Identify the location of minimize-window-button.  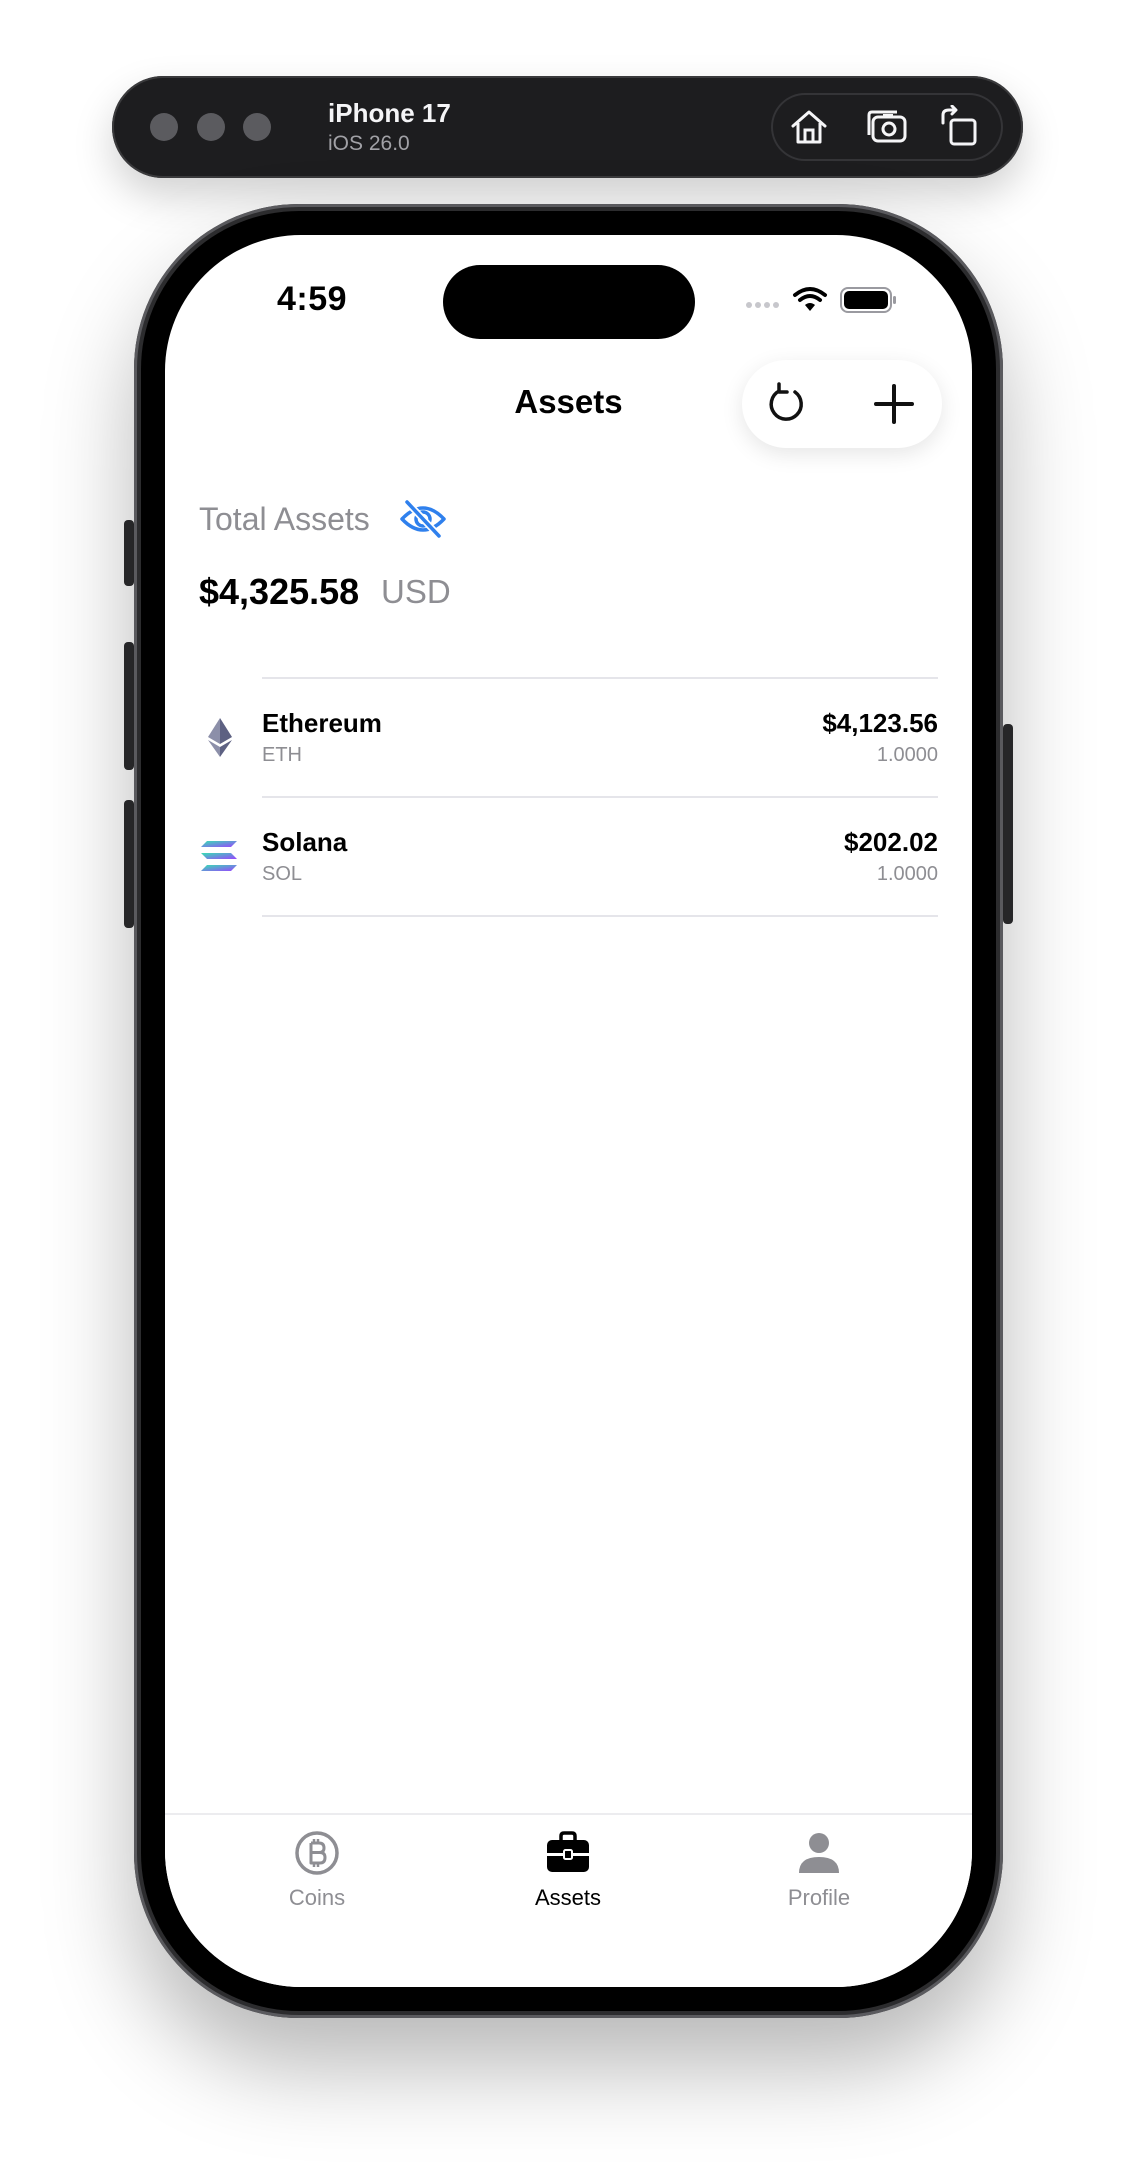
(211, 127).